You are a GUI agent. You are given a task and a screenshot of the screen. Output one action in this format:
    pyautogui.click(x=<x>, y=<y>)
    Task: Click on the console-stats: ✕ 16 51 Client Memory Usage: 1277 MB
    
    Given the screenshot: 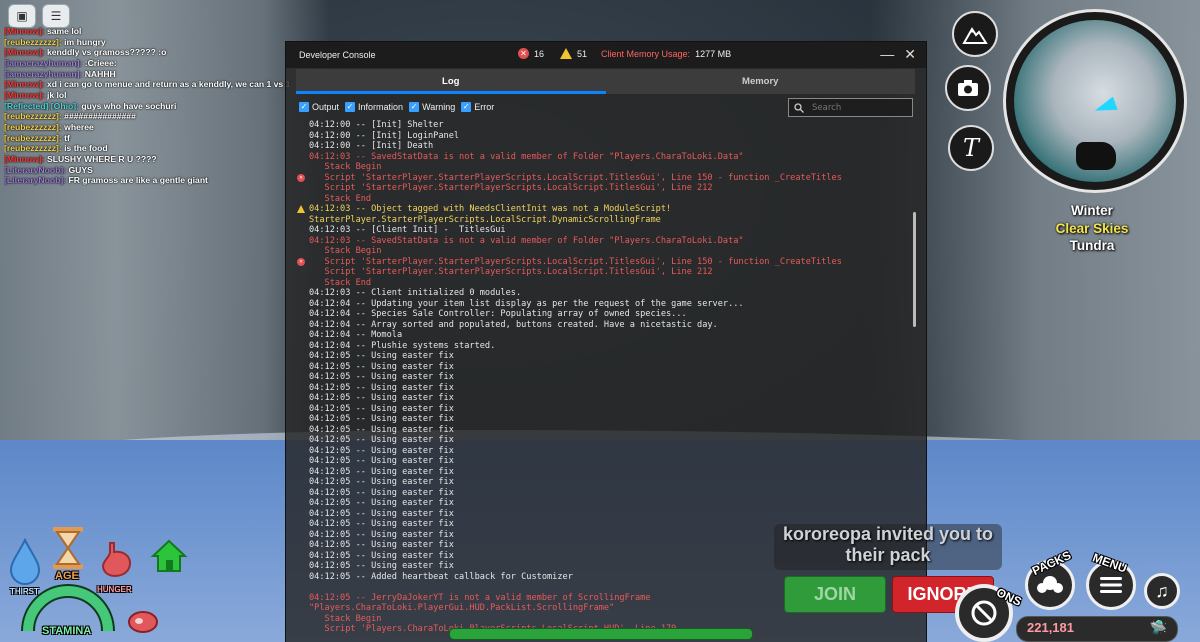 What is the action you would take?
    pyautogui.click(x=624, y=53)
    